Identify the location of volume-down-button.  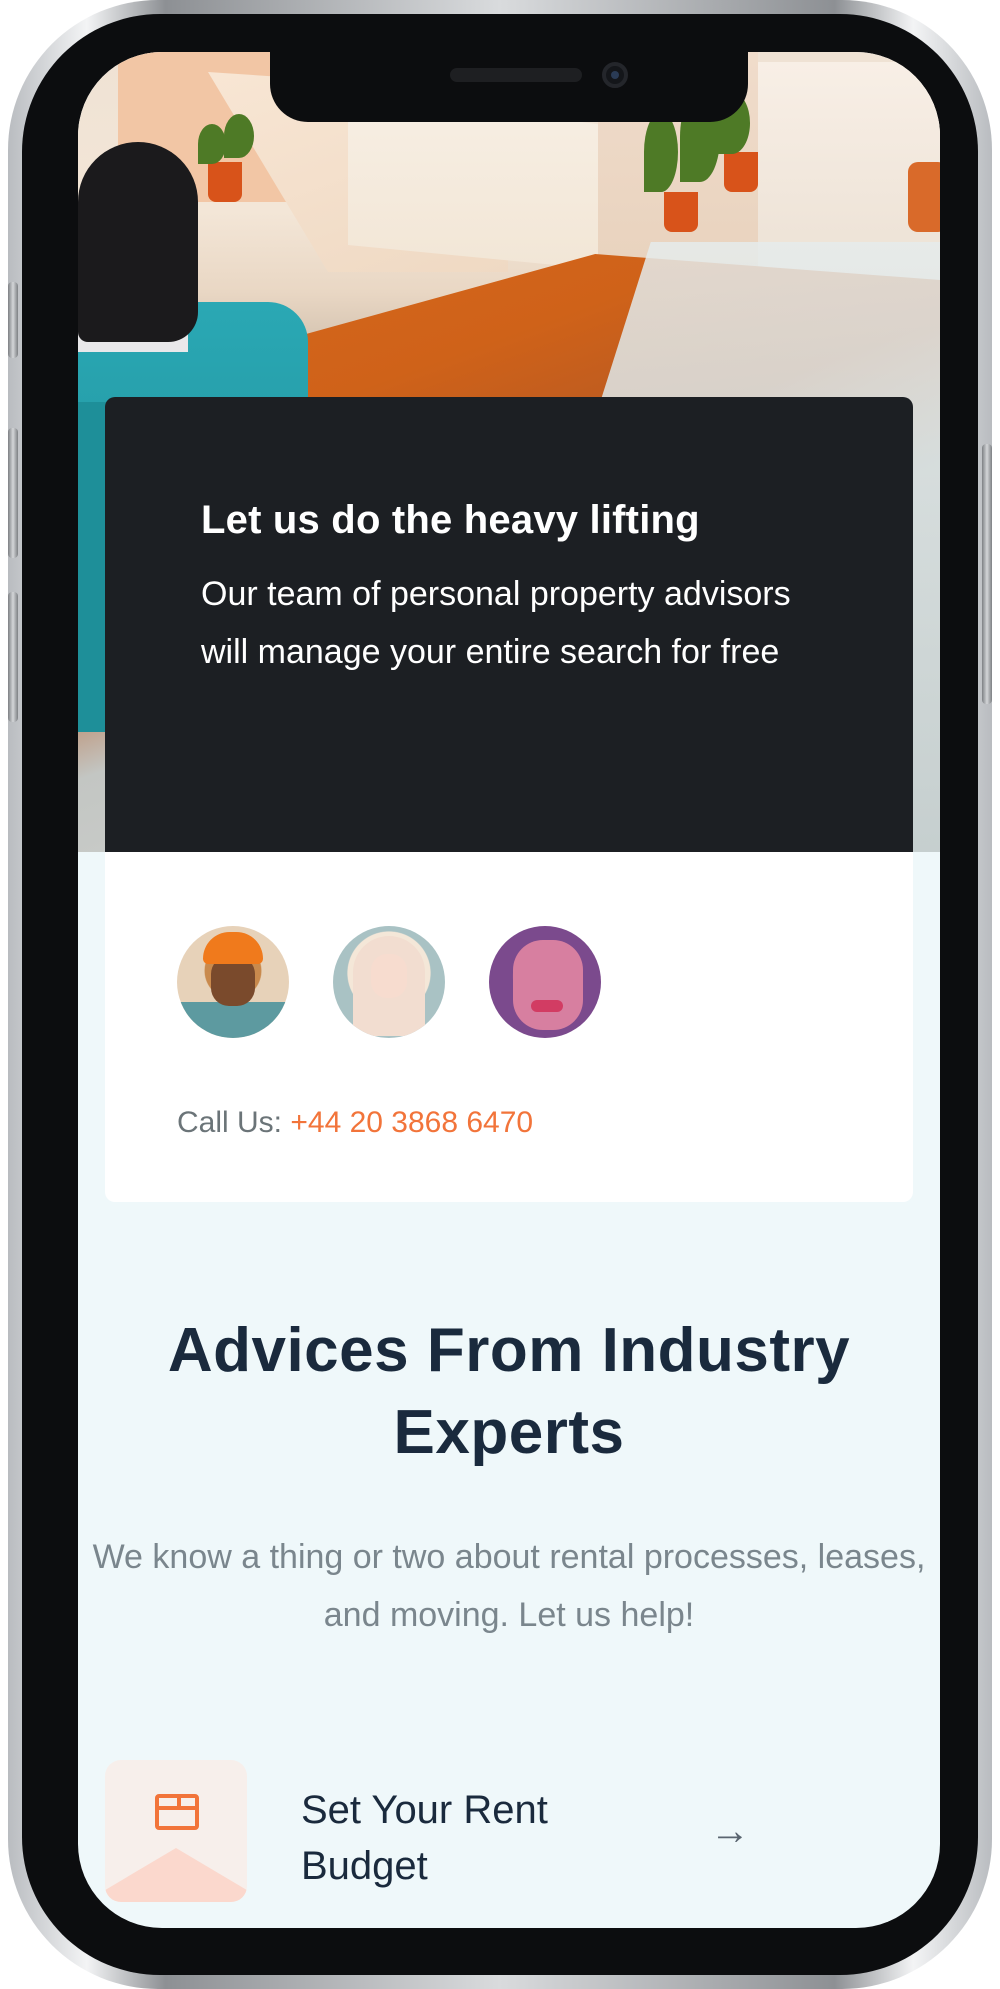
(13, 657).